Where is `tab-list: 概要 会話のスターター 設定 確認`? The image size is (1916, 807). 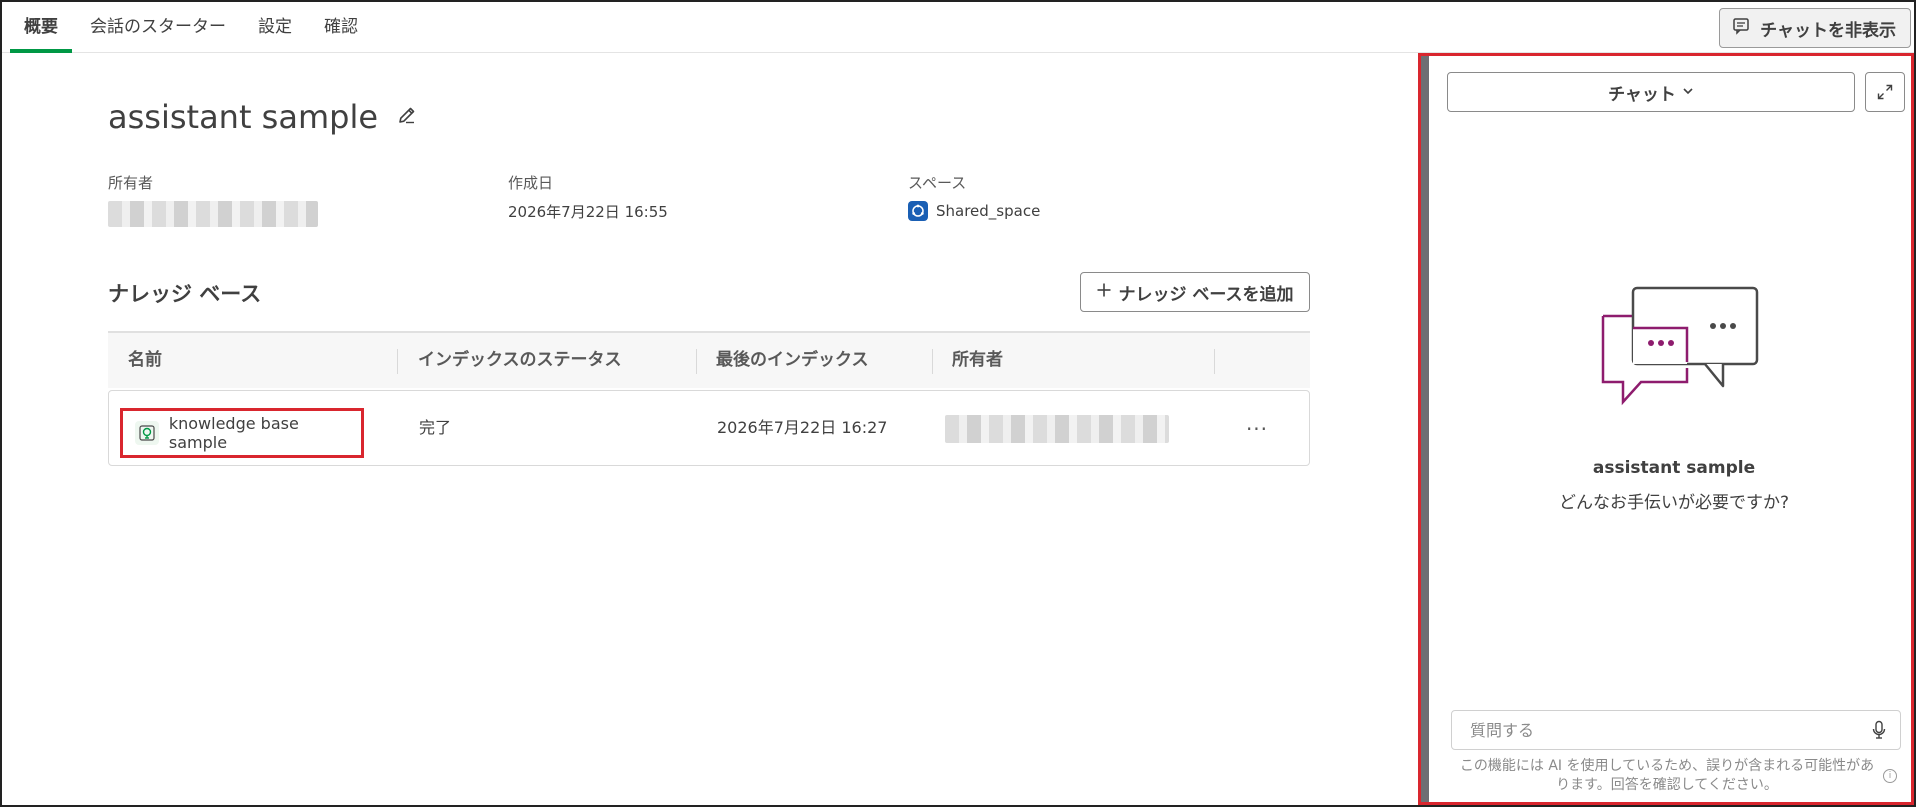
tab-list: 概要 会話のスターター 設定 確認 is located at coordinates (191, 27).